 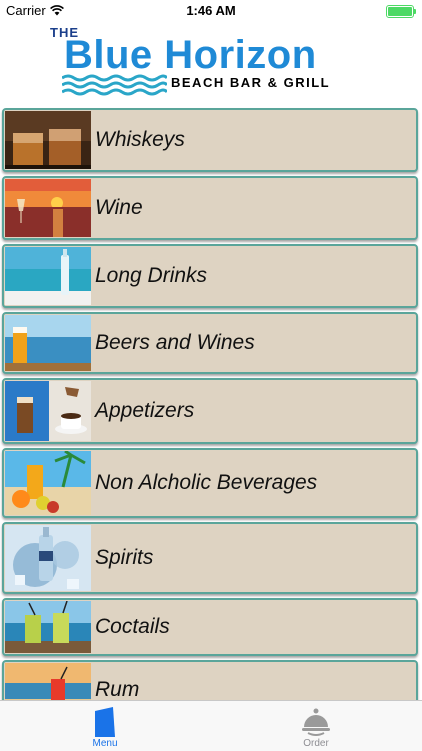 What do you see at coordinates (48, 681) in the screenshot?
I see `rum-beach-photo` at bounding box center [48, 681].